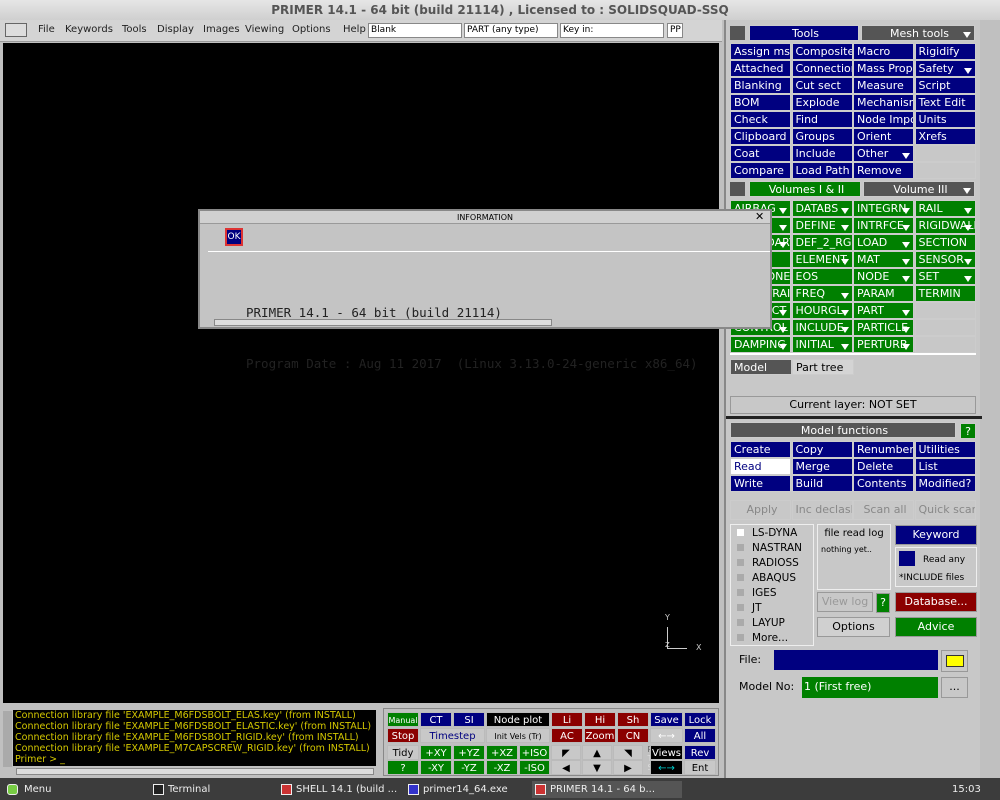  I want to click on manual-button: Manual, so click(403, 719).